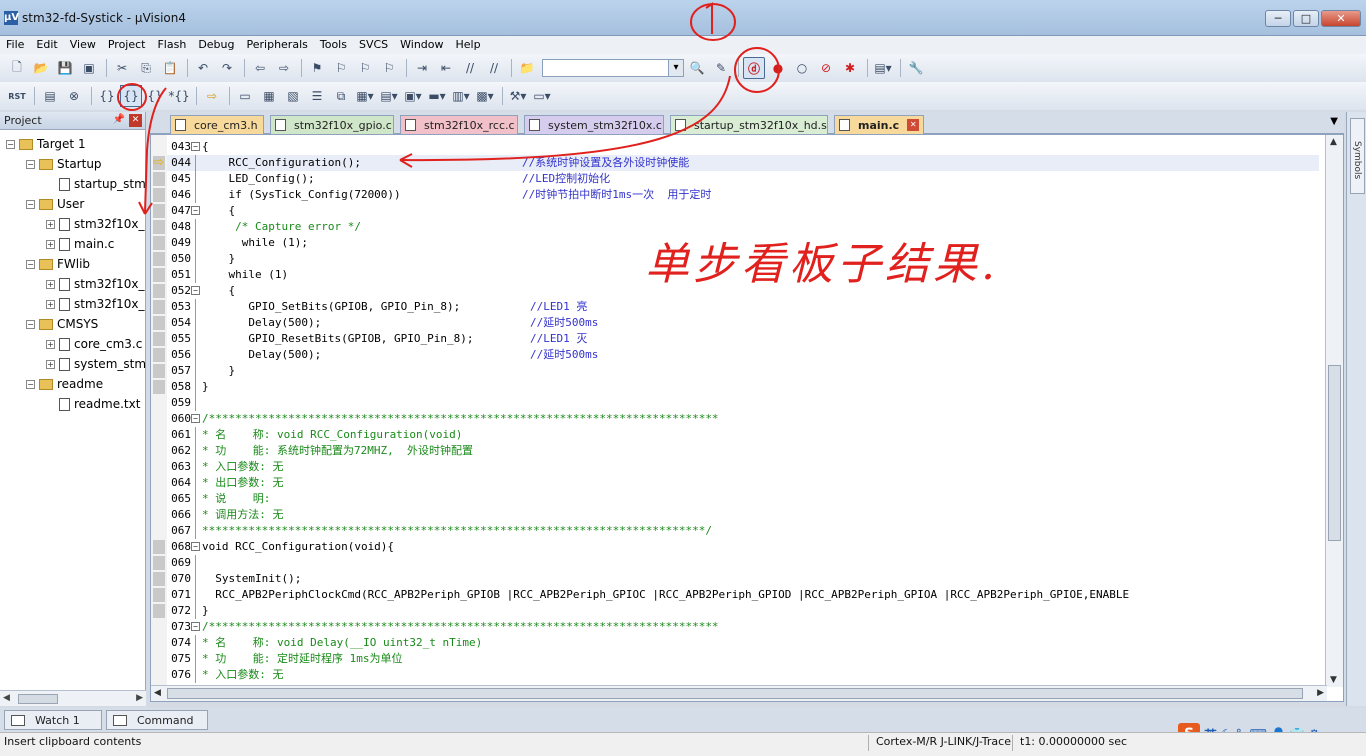 The height and width of the screenshot is (756, 1366). What do you see at coordinates (17, 68) in the screenshot?
I see `new-file-icon: 🗋` at bounding box center [17, 68].